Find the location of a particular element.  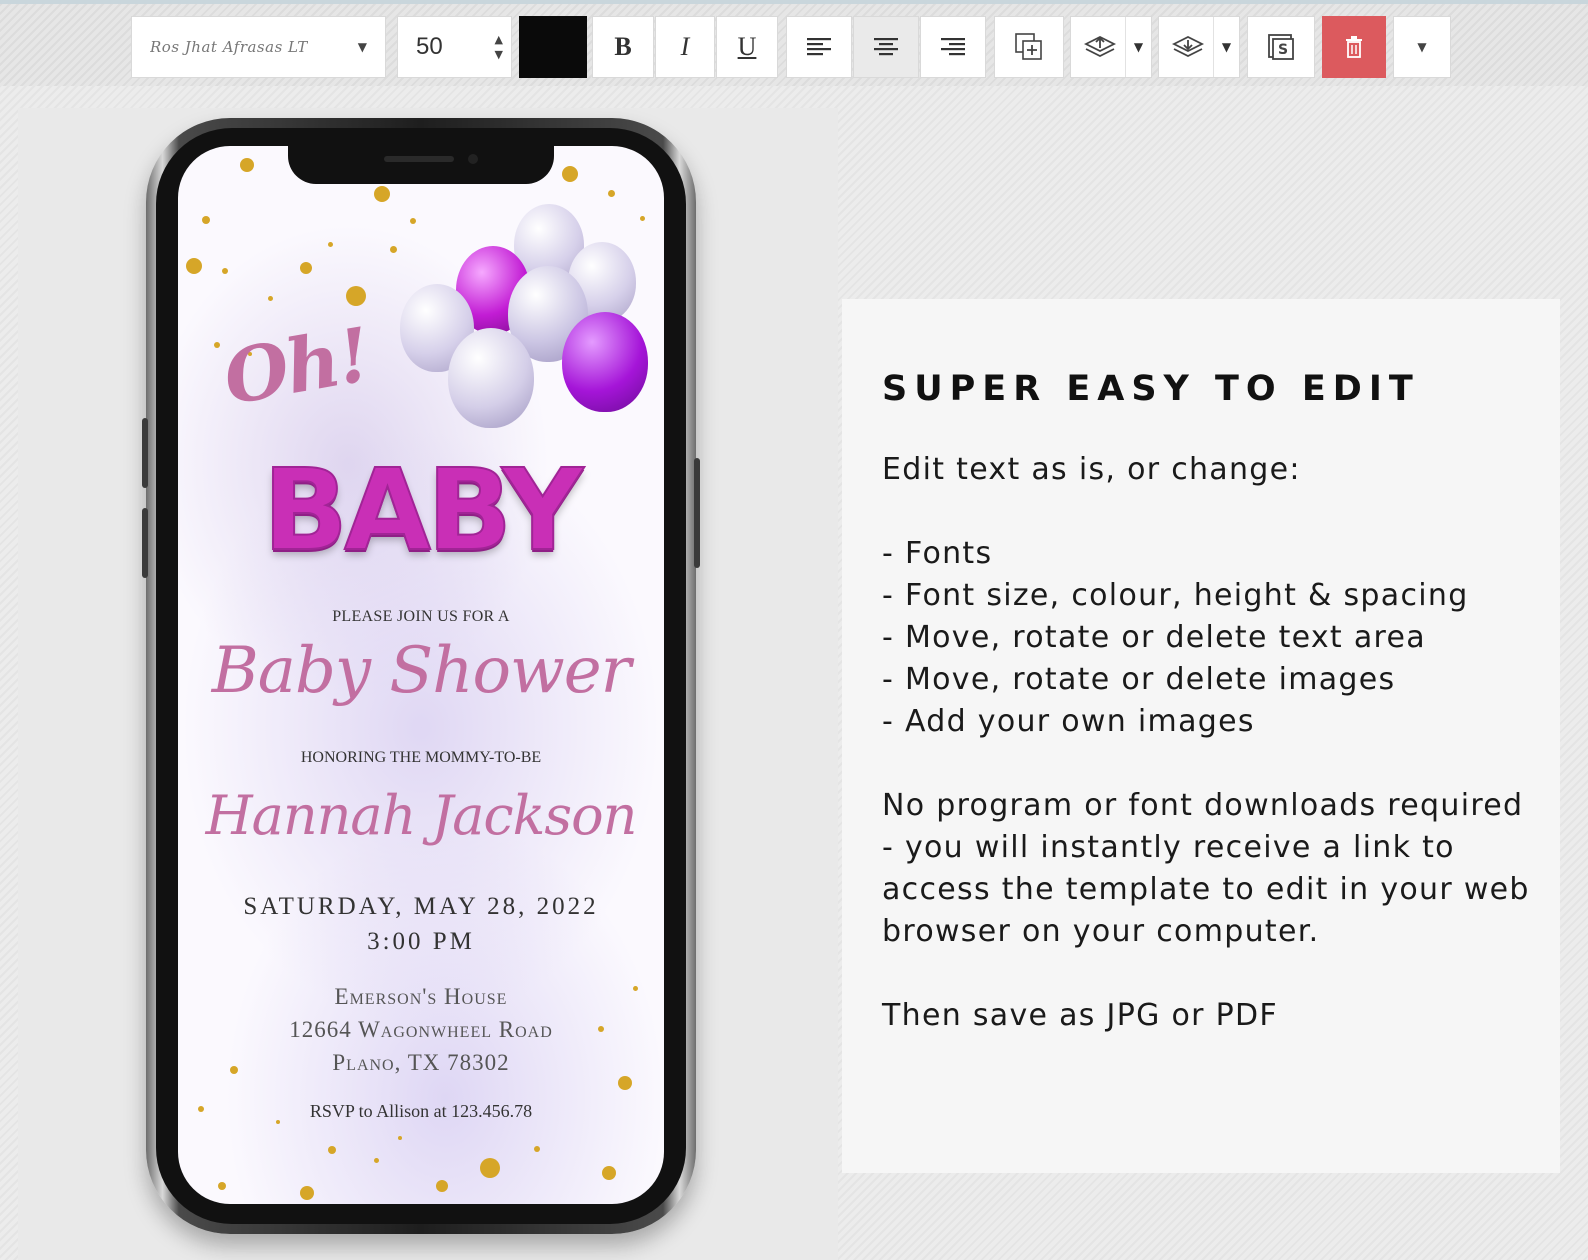

underline-button: U is located at coordinates (747, 47).